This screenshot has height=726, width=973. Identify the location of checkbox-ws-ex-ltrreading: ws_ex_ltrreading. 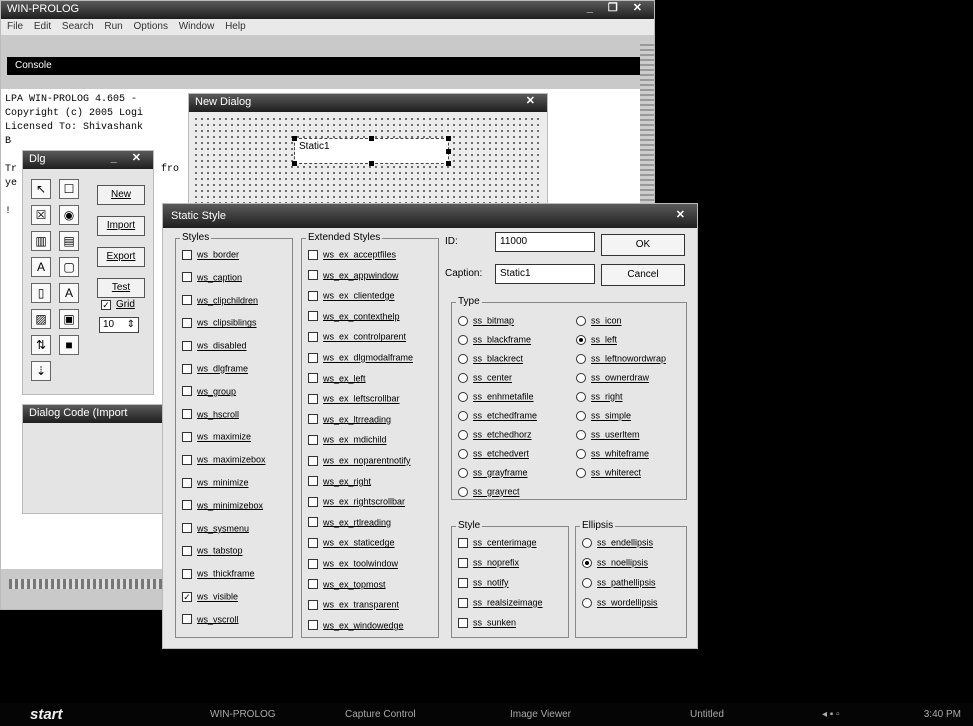
(349, 423).